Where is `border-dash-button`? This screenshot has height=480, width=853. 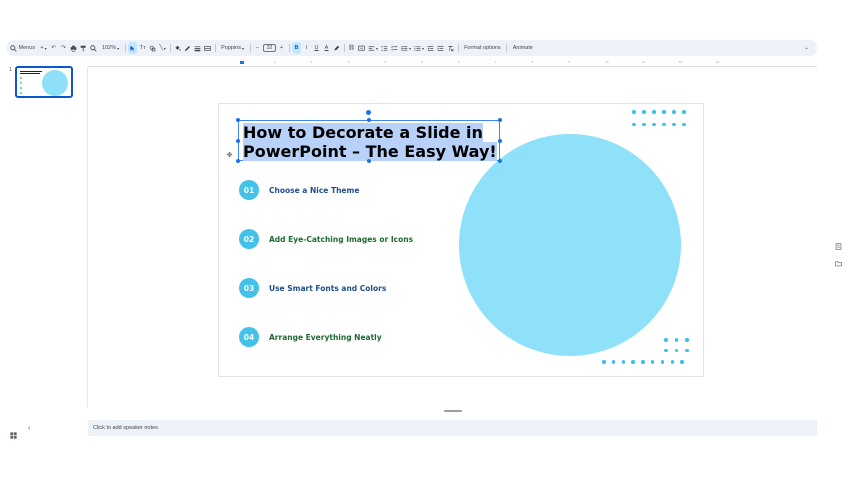 border-dash-button is located at coordinates (207, 48).